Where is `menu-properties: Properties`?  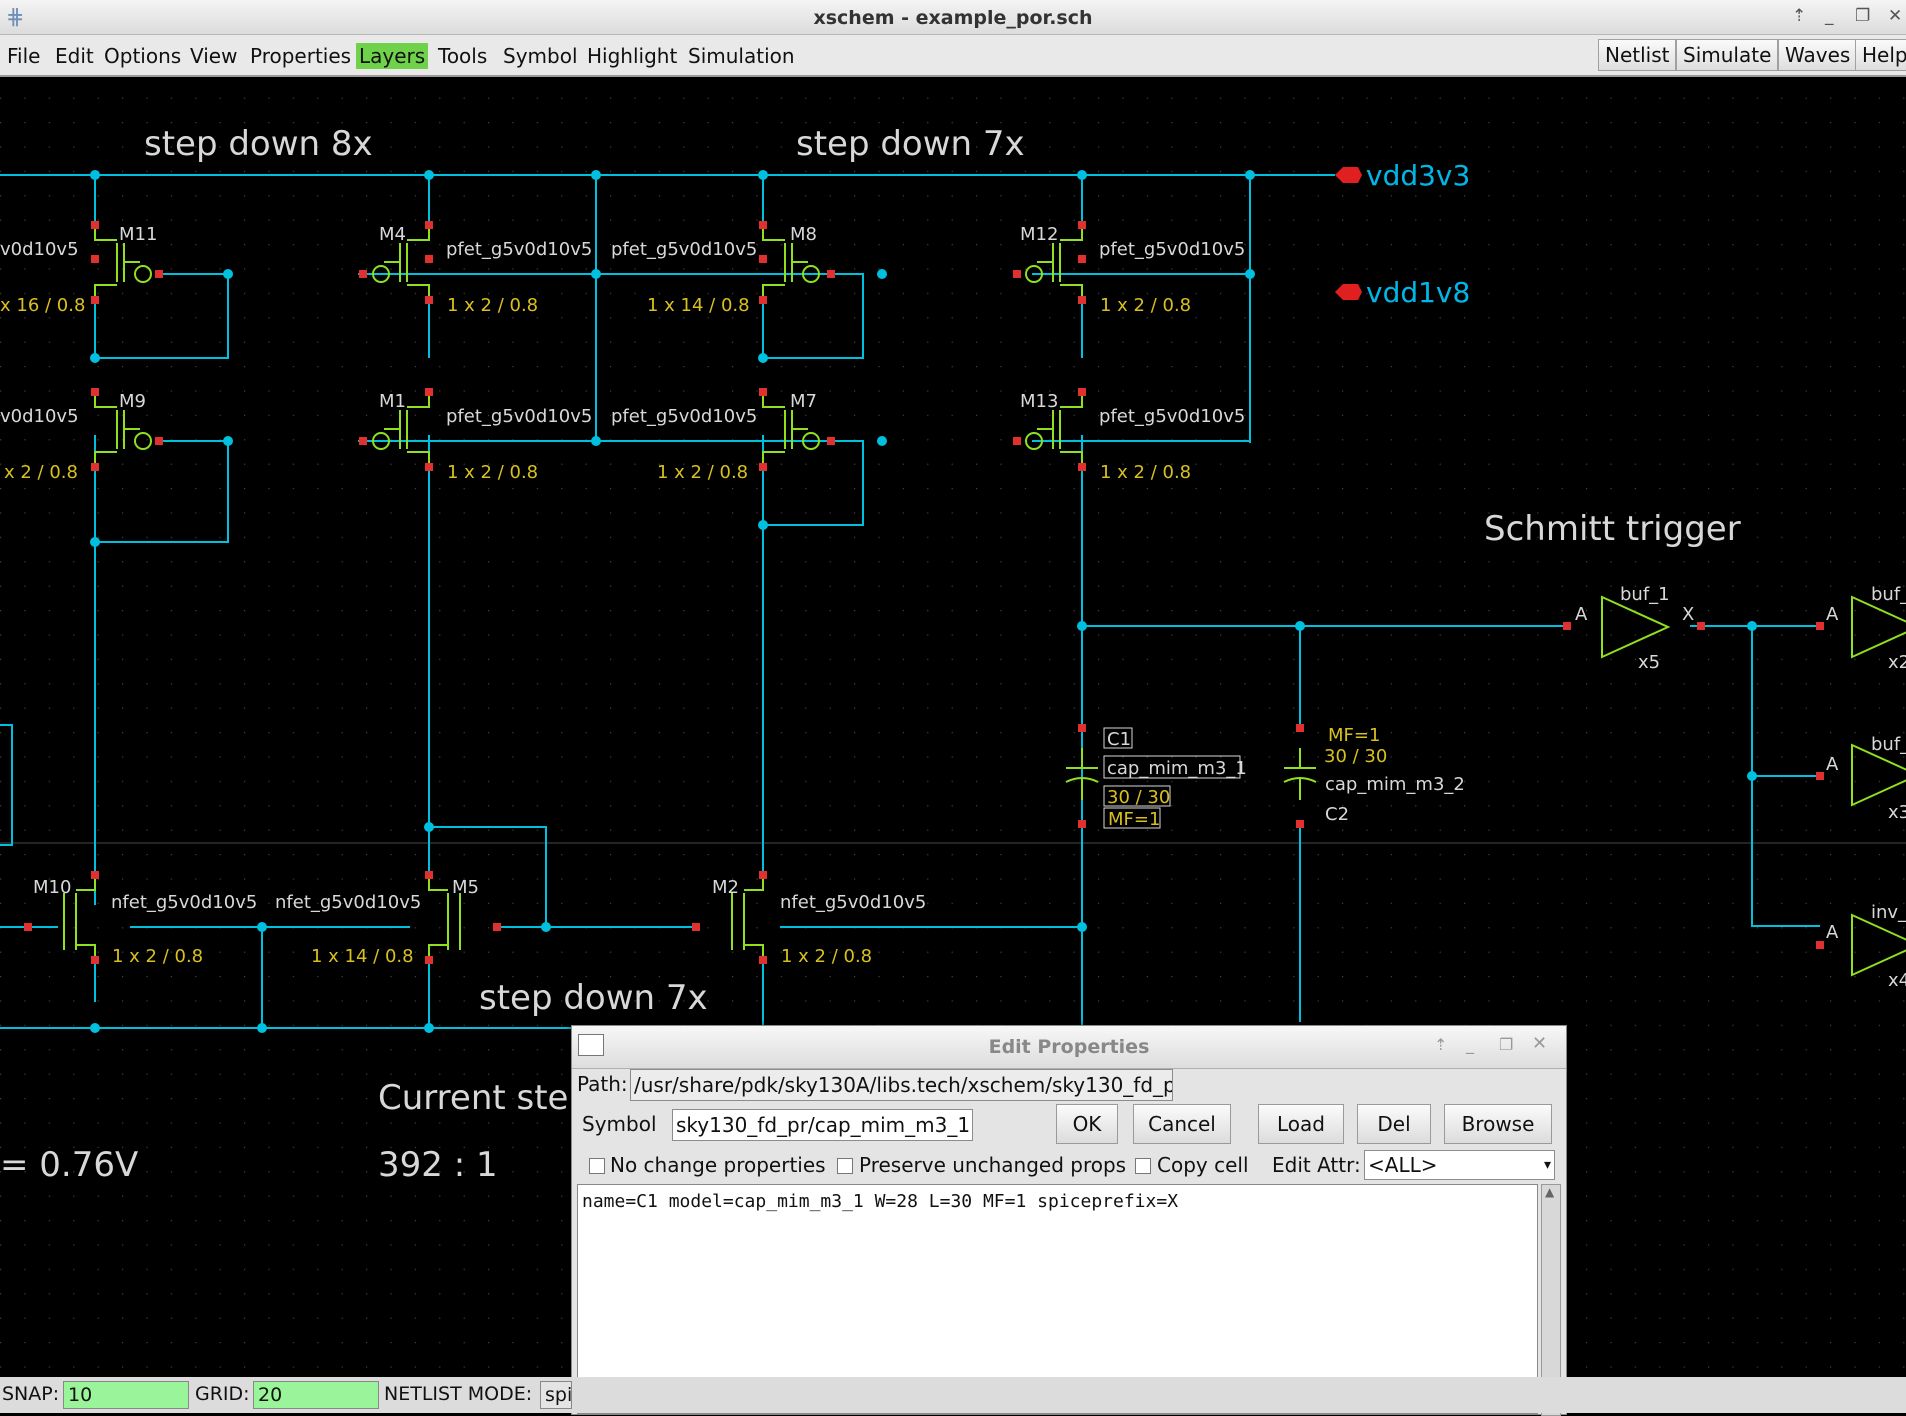
menu-properties: Properties is located at coordinates (300, 56).